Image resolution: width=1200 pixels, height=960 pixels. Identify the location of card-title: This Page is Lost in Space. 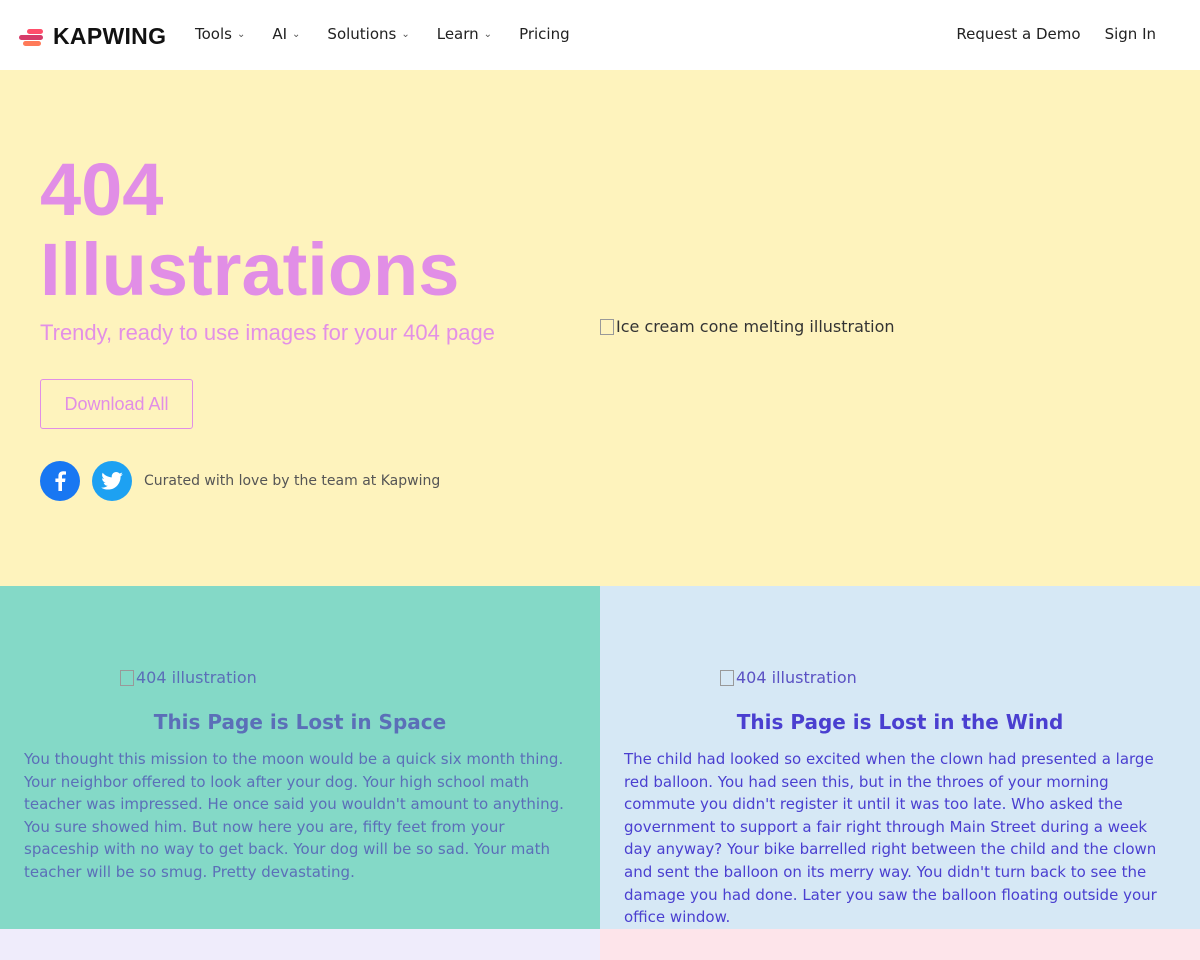
(300, 722).